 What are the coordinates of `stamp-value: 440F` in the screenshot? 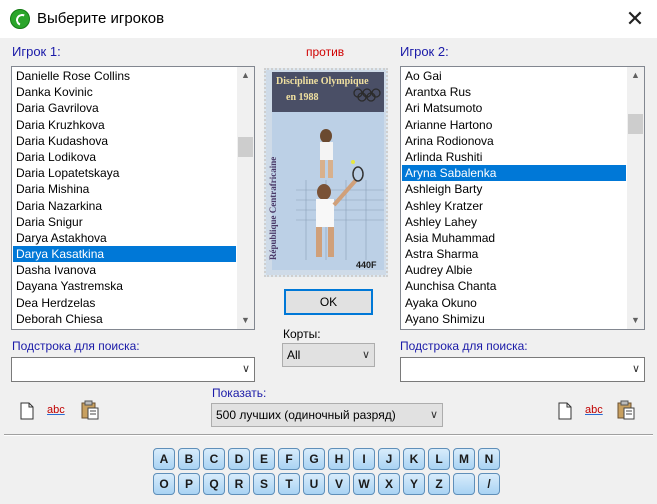 It's located at (366, 265).